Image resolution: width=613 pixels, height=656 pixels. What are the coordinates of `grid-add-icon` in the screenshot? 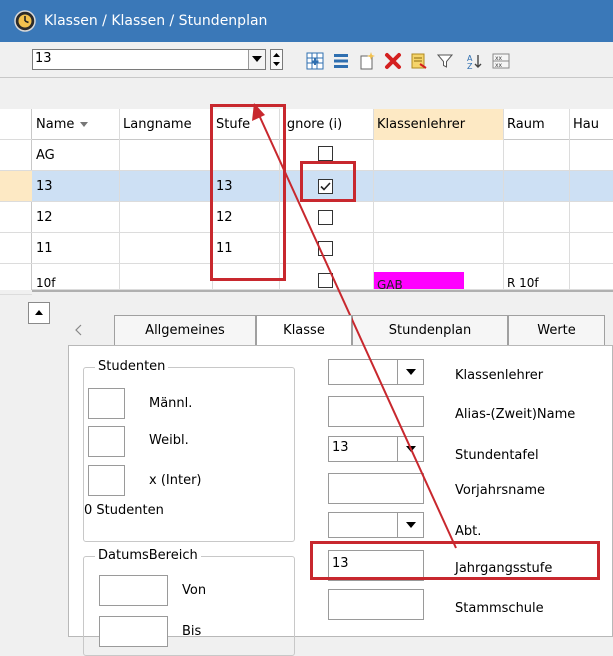 It's located at (315, 61).